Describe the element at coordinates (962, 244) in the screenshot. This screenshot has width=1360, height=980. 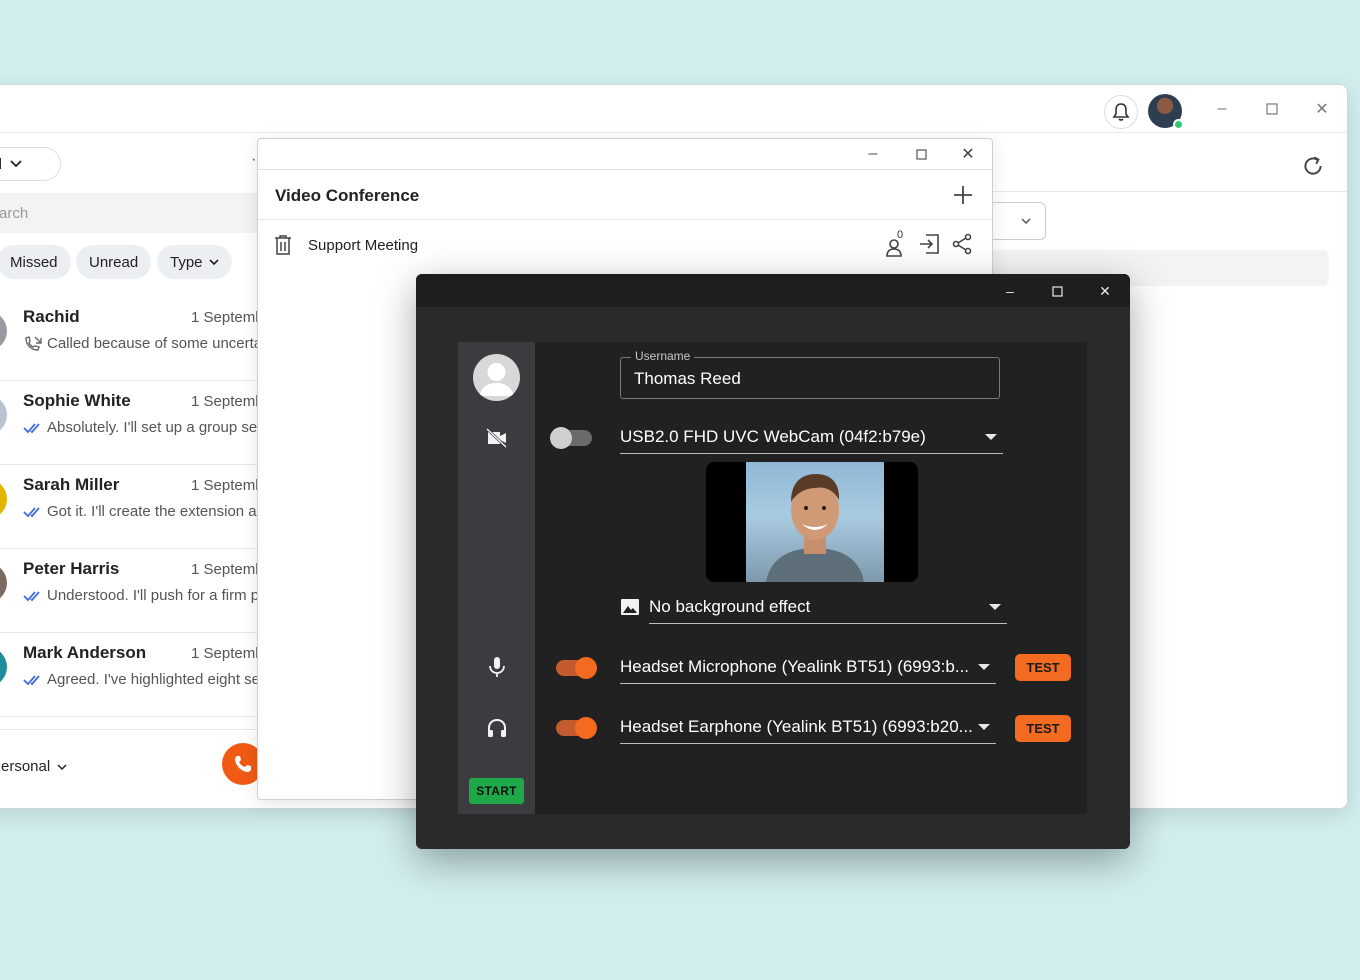
I see `share-icon` at that location.